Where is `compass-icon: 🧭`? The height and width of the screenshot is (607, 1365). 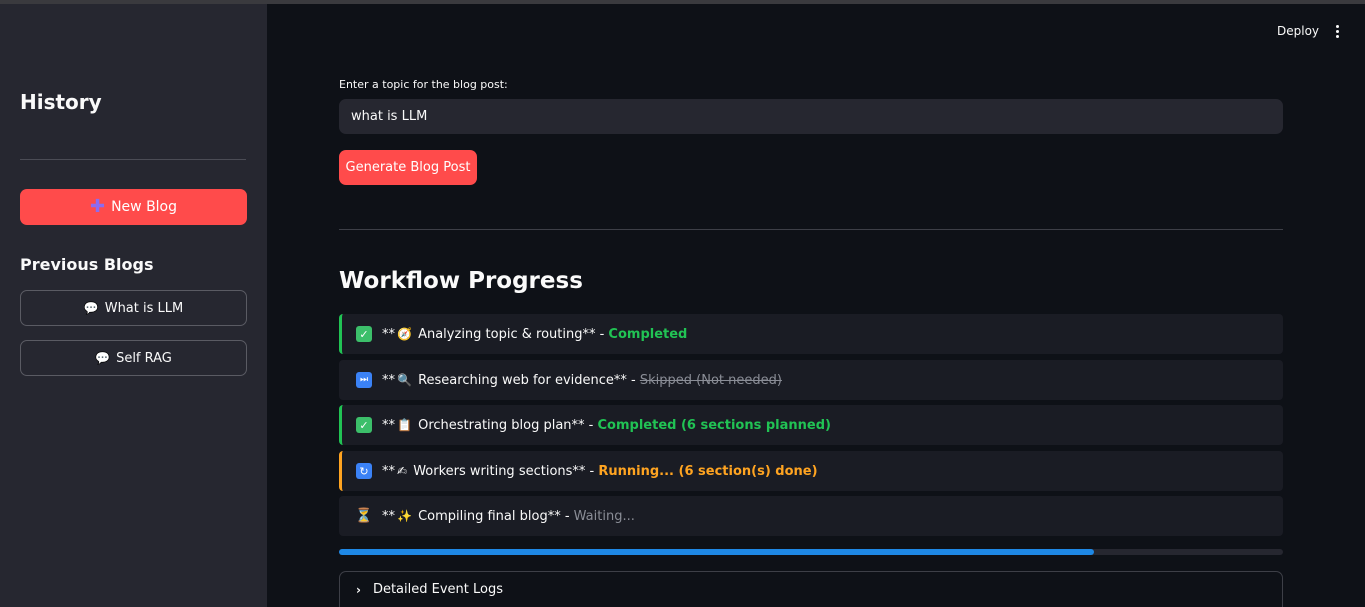
compass-icon: 🧭 is located at coordinates (404, 334).